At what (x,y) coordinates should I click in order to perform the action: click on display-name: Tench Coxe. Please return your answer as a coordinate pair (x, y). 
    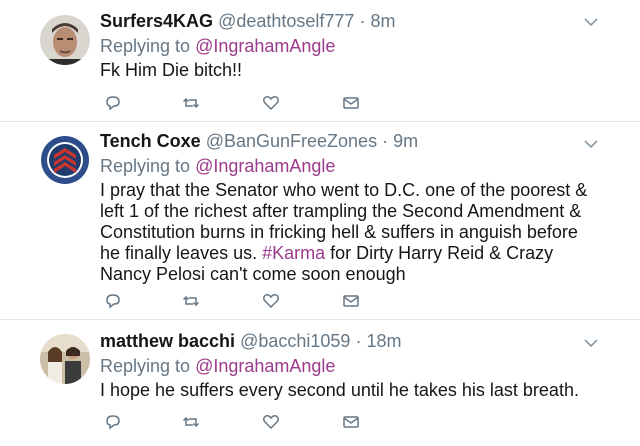
    Looking at the image, I should click on (150, 141).